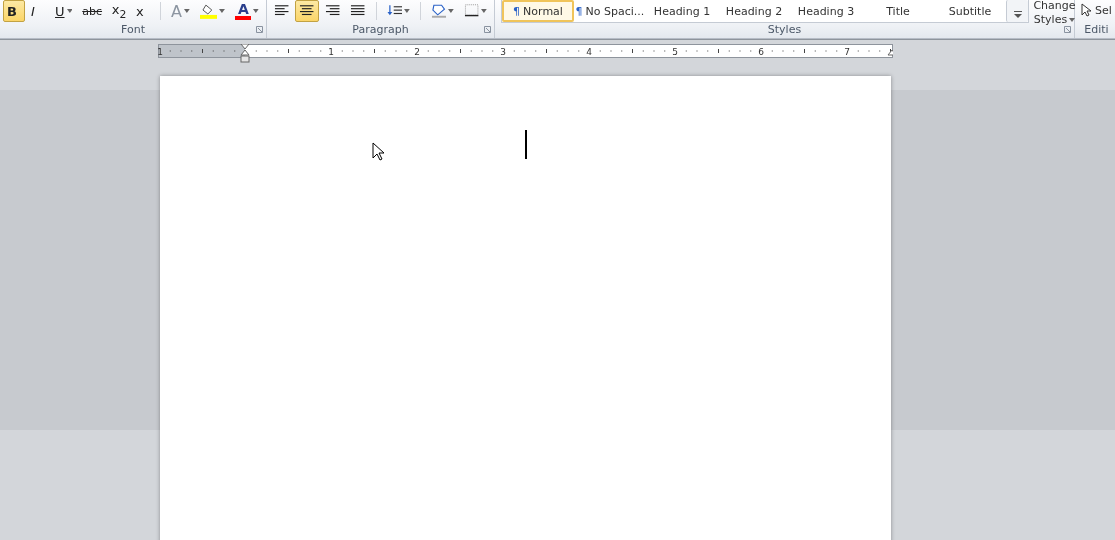 The width and height of the screenshot is (1115, 540). I want to click on more-arrow-icon, so click(1017, 14).